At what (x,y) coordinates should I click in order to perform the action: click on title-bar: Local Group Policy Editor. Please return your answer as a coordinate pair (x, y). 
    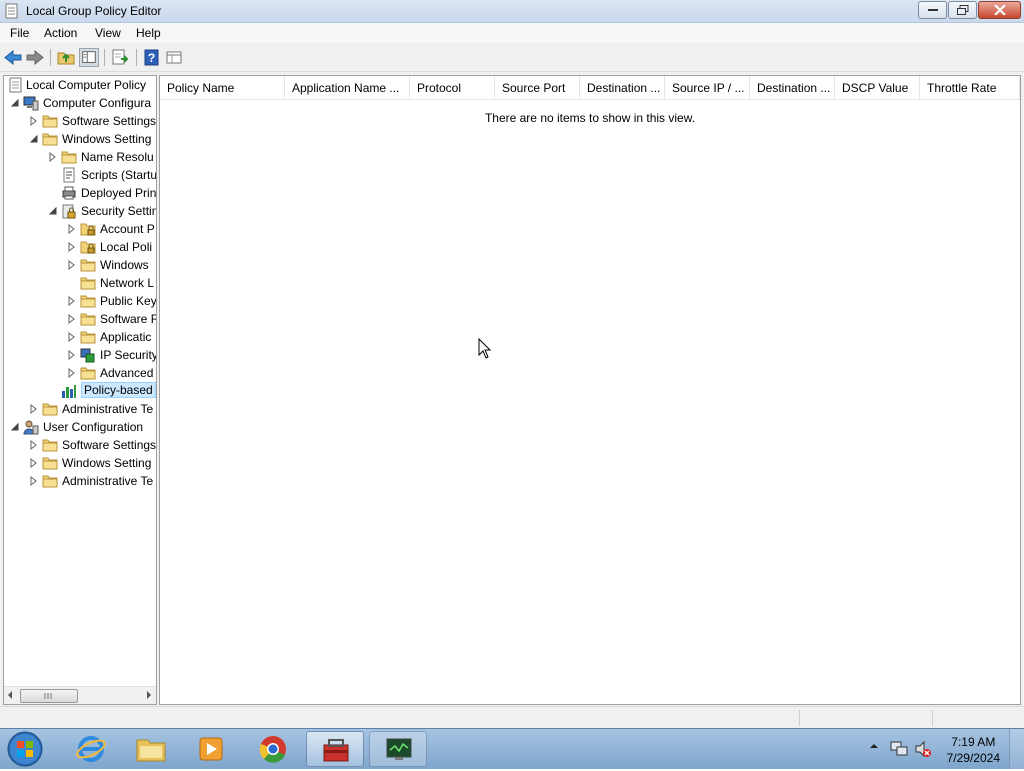
    Looking at the image, I should click on (512, 11).